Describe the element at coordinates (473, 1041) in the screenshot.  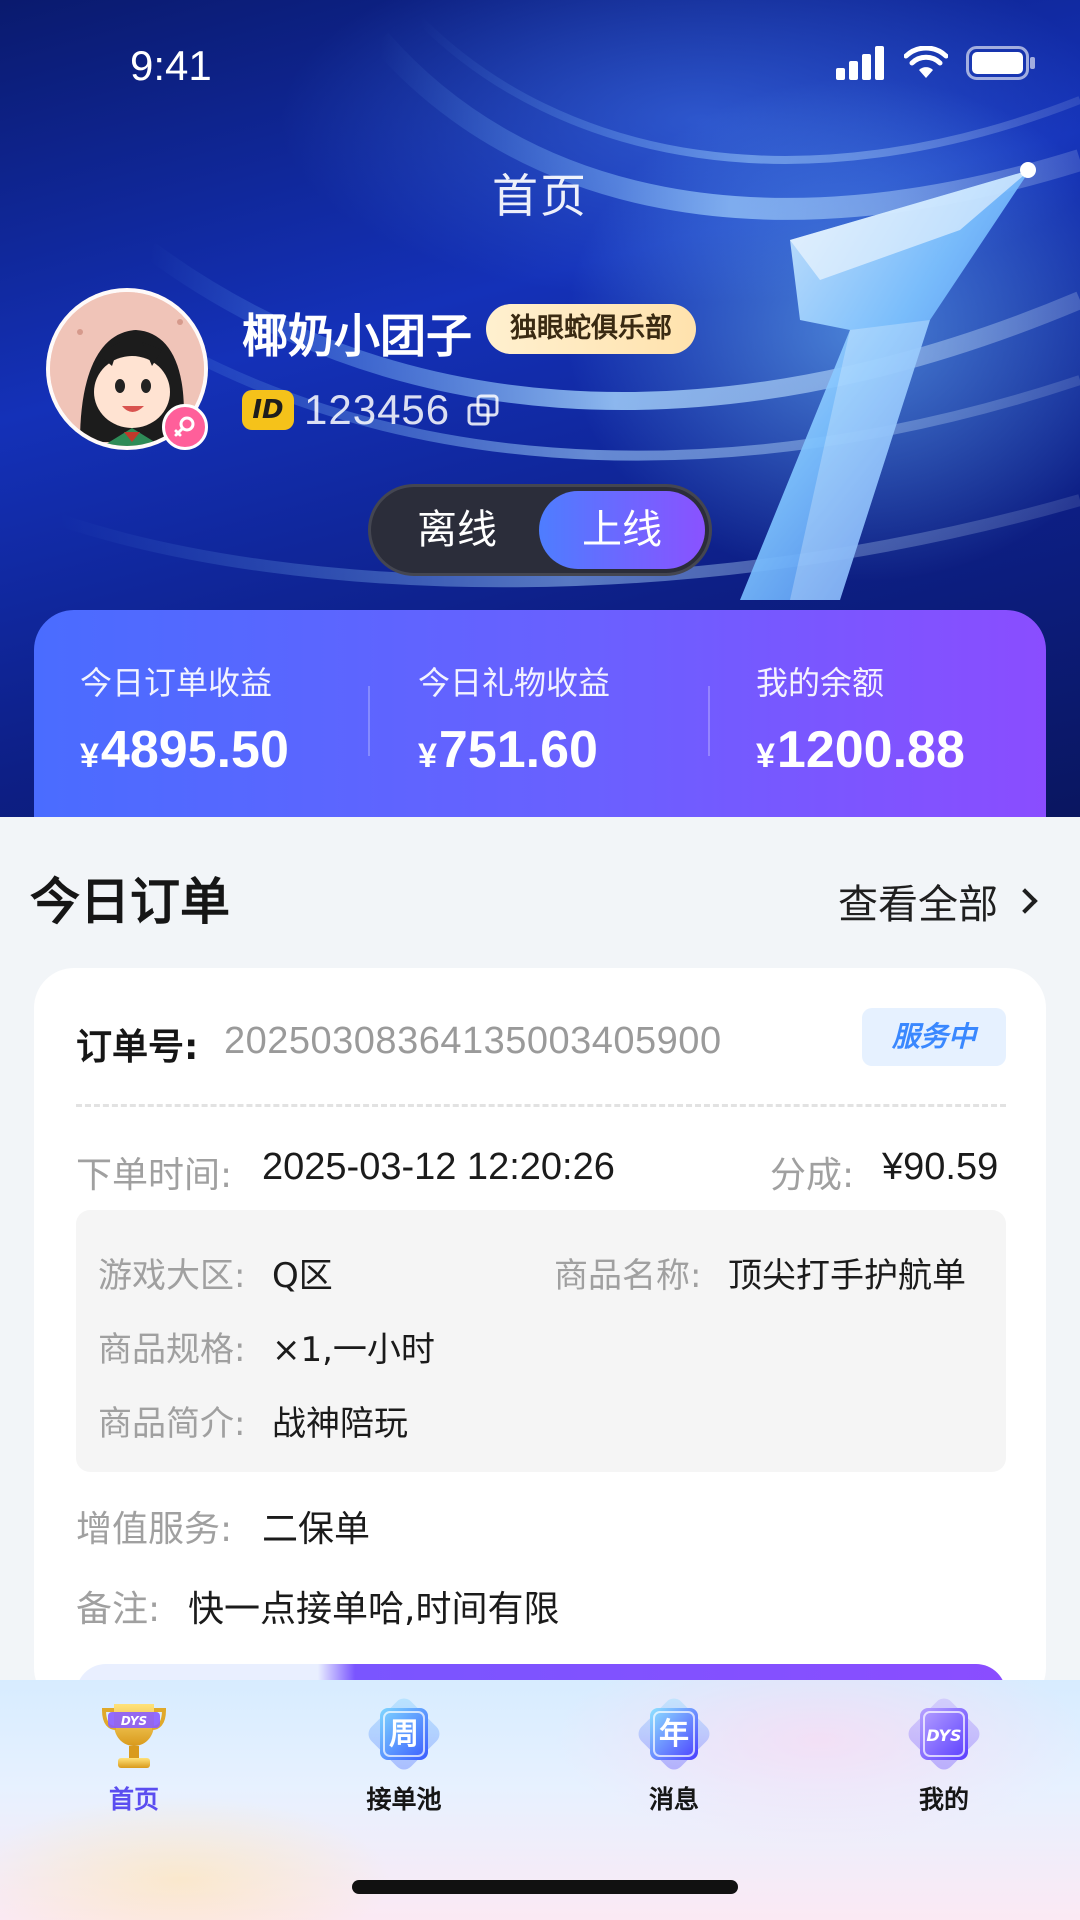
I see `order-number: 20250308364135003405900` at that location.